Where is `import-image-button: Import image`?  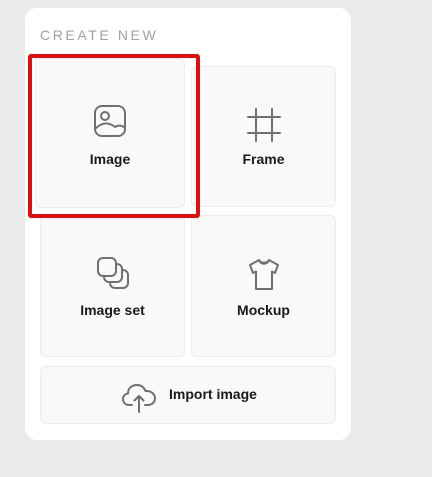 import-image-button: Import image is located at coordinates (188, 395).